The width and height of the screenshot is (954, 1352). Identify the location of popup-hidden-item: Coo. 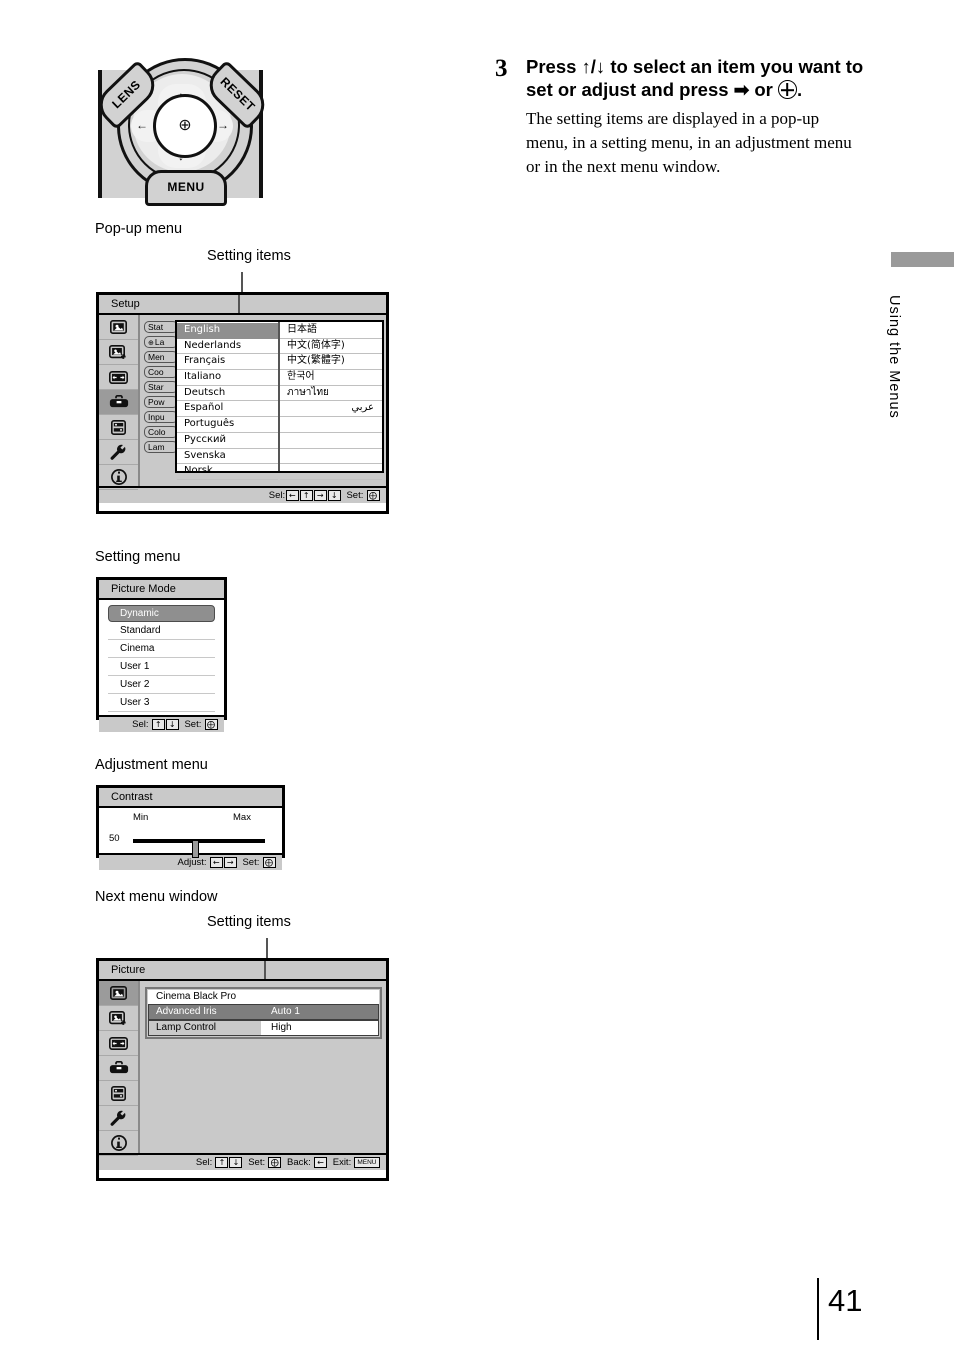
(161, 372).